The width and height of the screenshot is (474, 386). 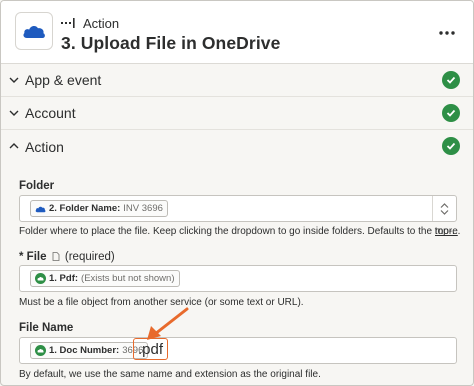 What do you see at coordinates (46, 328) in the screenshot?
I see `file-name-label: File Name` at bounding box center [46, 328].